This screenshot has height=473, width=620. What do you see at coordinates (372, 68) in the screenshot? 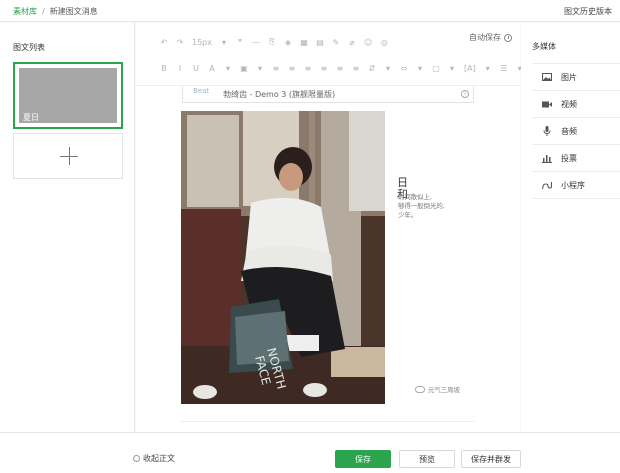
I see `toolbar-tool-icon: ⇵` at bounding box center [372, 68].